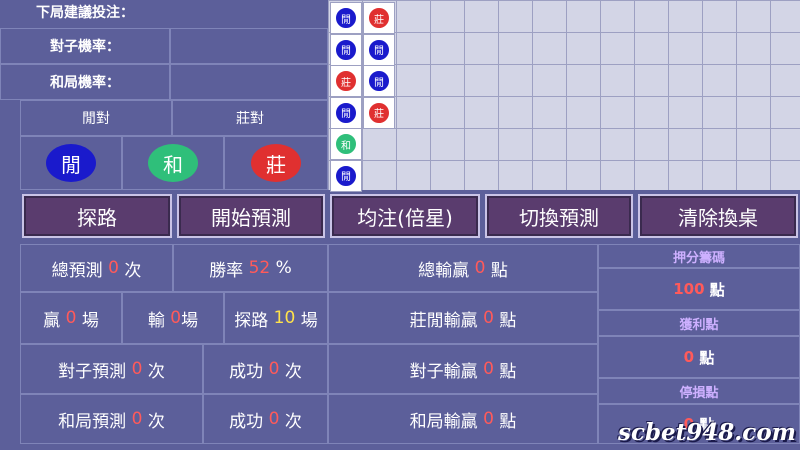 The height and width of the screenshot is (450, 800). Describe the element at coordinates (284, 318) in the screenshot. I see `probe-value: 10` at that location.